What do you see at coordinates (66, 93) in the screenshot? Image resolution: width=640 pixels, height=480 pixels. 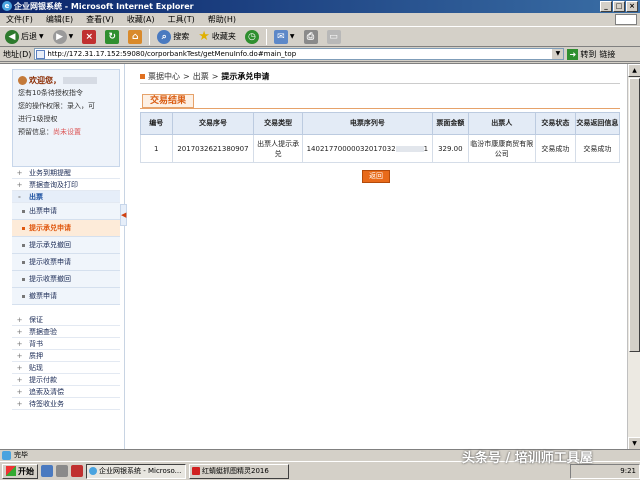 I see `pending-auth-text: 您有10条待授权指令` at bounding box center [66, 93].